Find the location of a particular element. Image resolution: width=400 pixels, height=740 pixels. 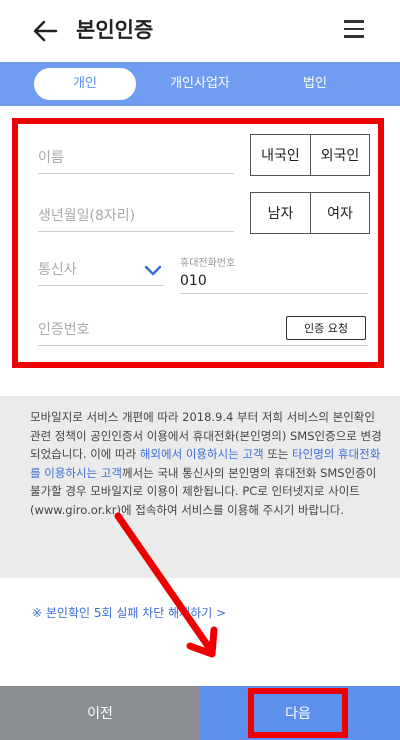

tab-bar: 개인 개인사업자 법인 is located at coordinates (200, 84).